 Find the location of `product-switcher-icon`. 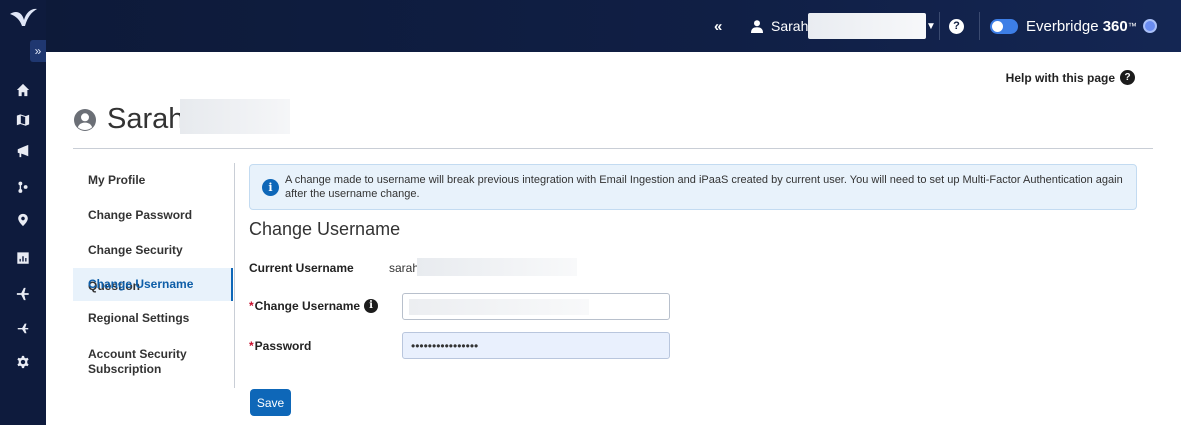

product-switcher-icon is located at coordinates (1150, 26).